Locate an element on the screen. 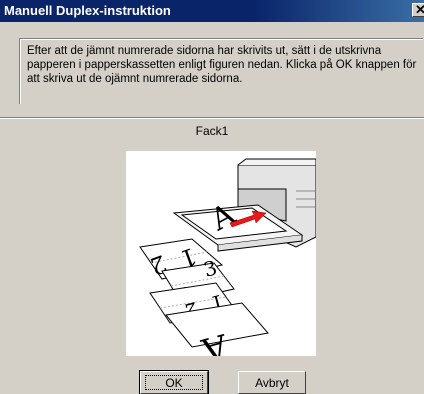 The height and width of the screenshot is (394, 424). ok-button: OK is located at coordinates (174, 382).